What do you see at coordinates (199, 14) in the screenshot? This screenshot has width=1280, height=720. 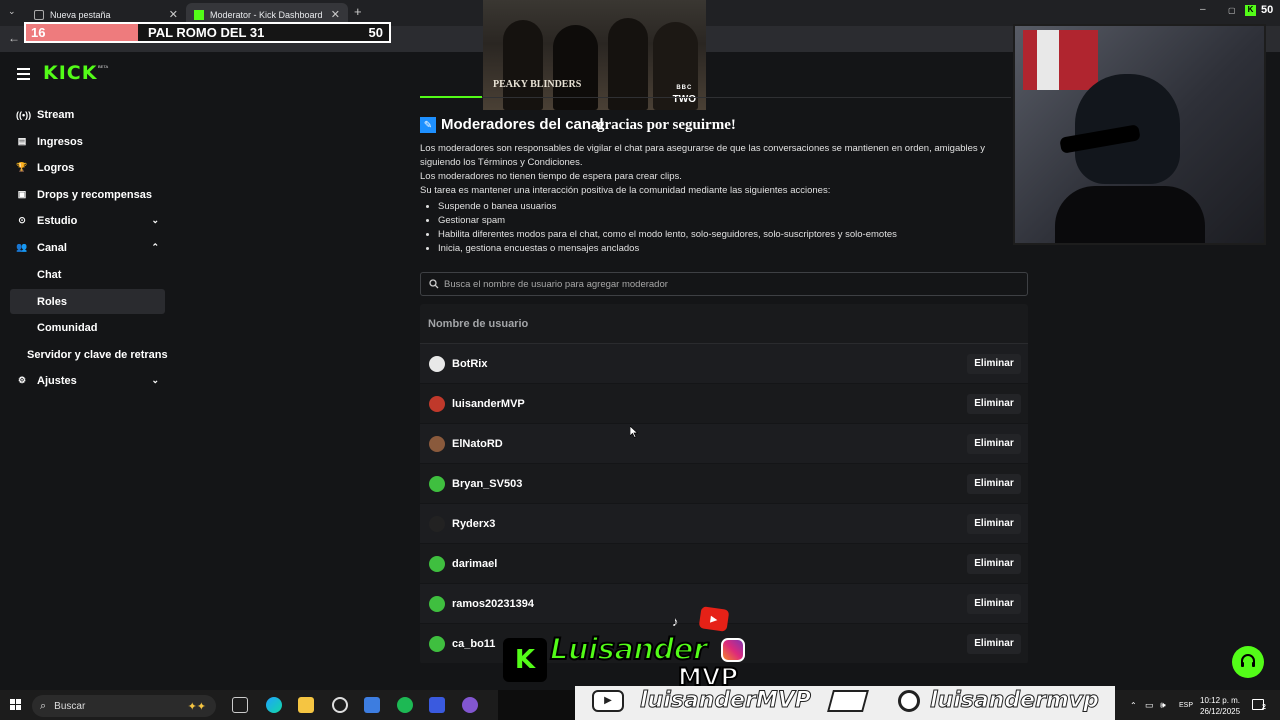 I see `kick-favicon-icon` at bounding box center [199, 14].